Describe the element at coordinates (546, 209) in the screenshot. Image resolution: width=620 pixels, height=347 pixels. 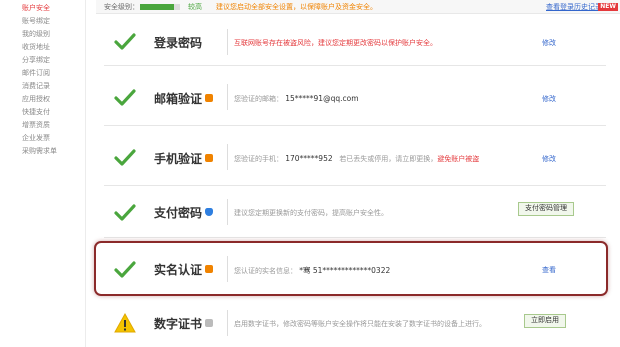
I see `payment-password-manage-button: 支付密码管理` at that location.